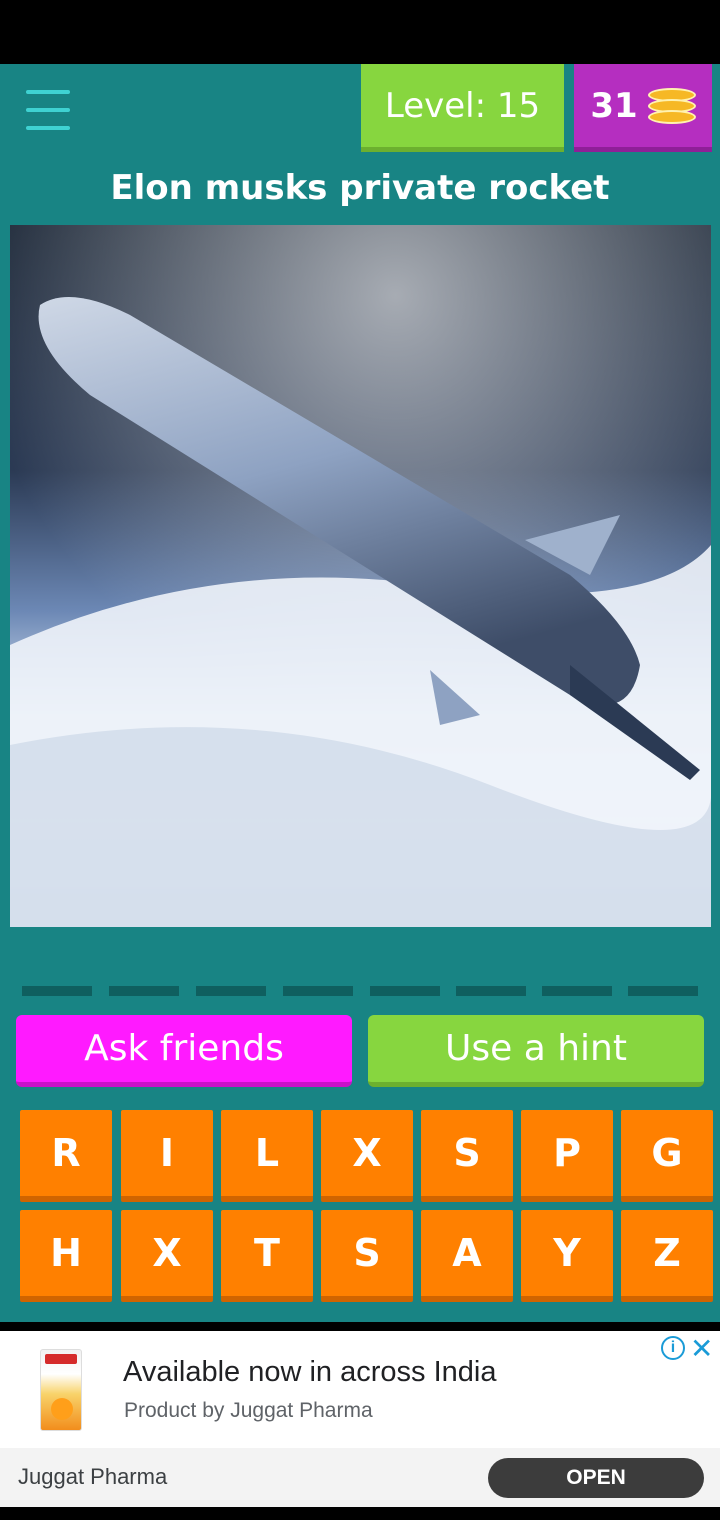 The height and width of the screenshot is (1520, 720). Describe the element at coordinates (66, 1256) in the screenshot. I see `letter-key: H` at that location.